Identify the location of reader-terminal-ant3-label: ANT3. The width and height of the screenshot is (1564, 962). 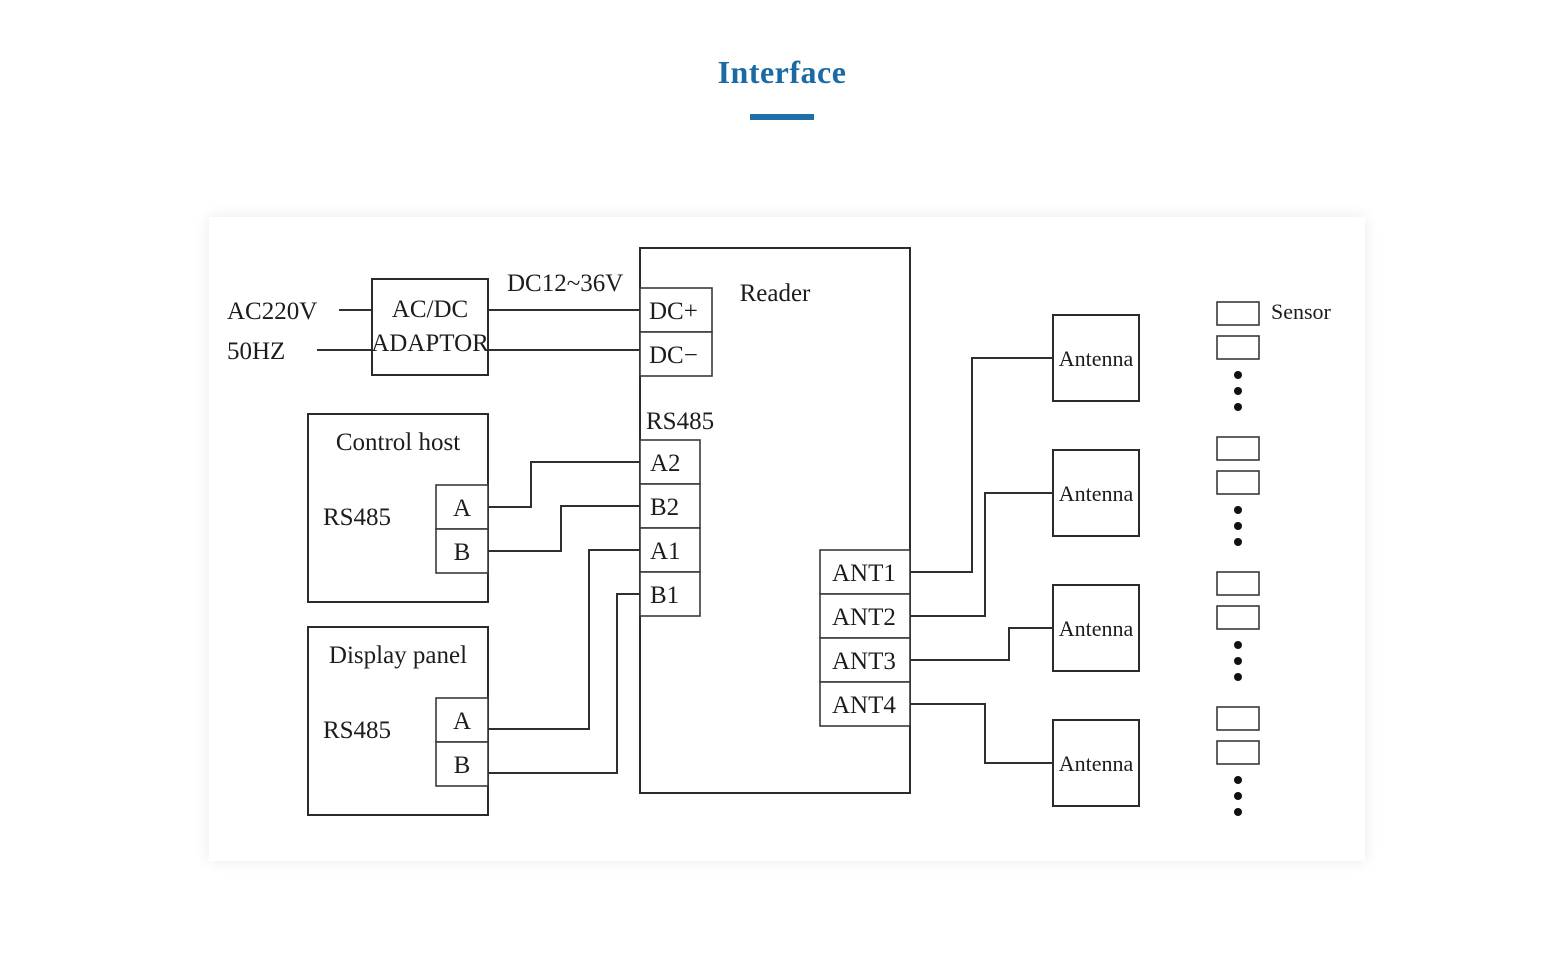
(864, 661).